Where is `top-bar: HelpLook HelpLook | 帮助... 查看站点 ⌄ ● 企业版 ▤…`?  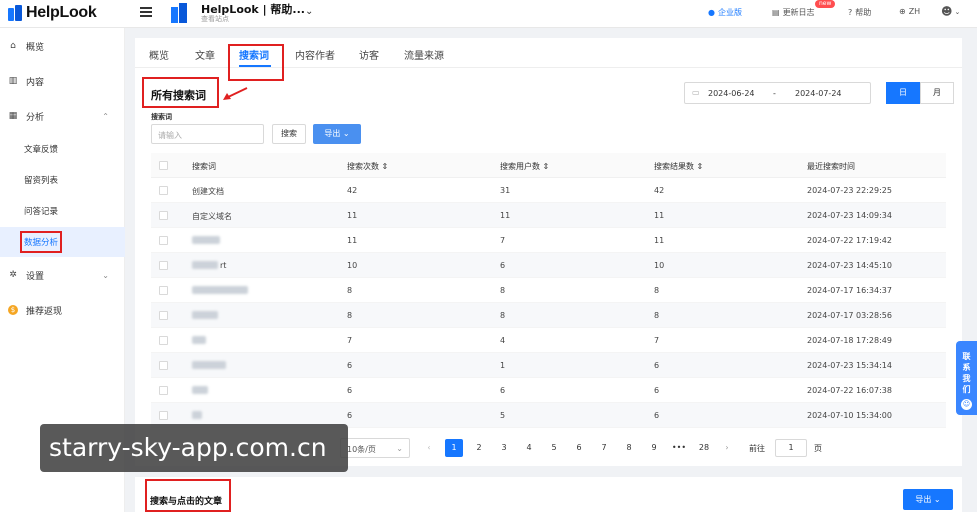
top-bar: HelpLook HelpLook | 帮助... 查看站点 ⌄ ● 企业版 ▤… is located at coordinates (488, 14).